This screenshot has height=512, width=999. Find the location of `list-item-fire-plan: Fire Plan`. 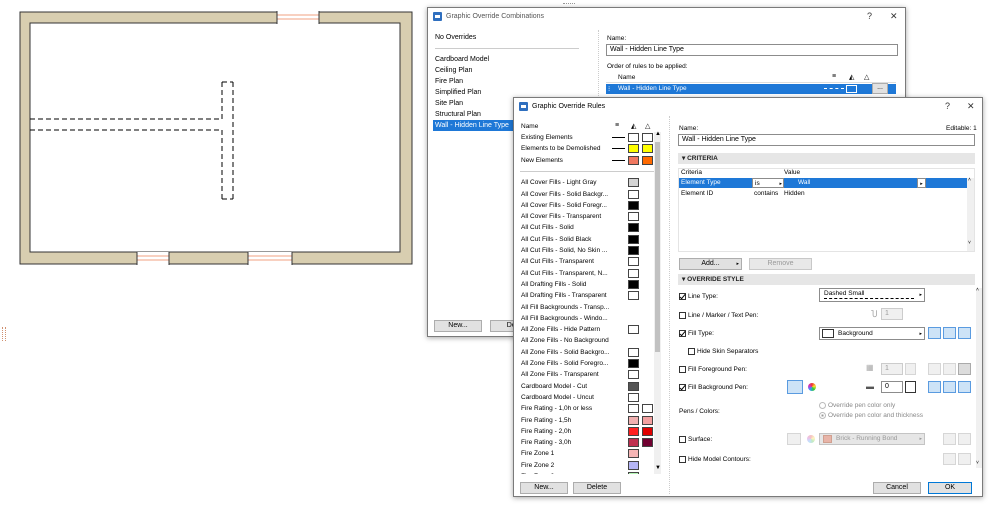

list-item-fire-plan: Fire Plan is located at coordinates (507, 81).